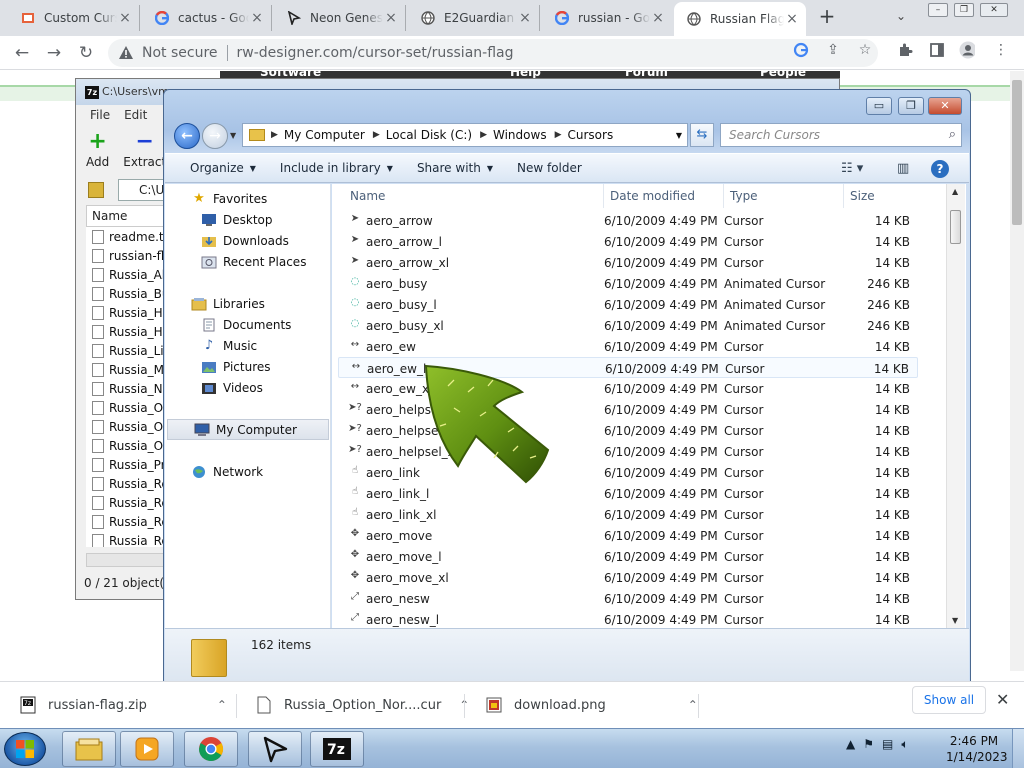 This screenshot has height=768, width=1024. Describe the element at coordinates (126, 560) in the screenshot. I see `7zip-hscrollbar` at that location.